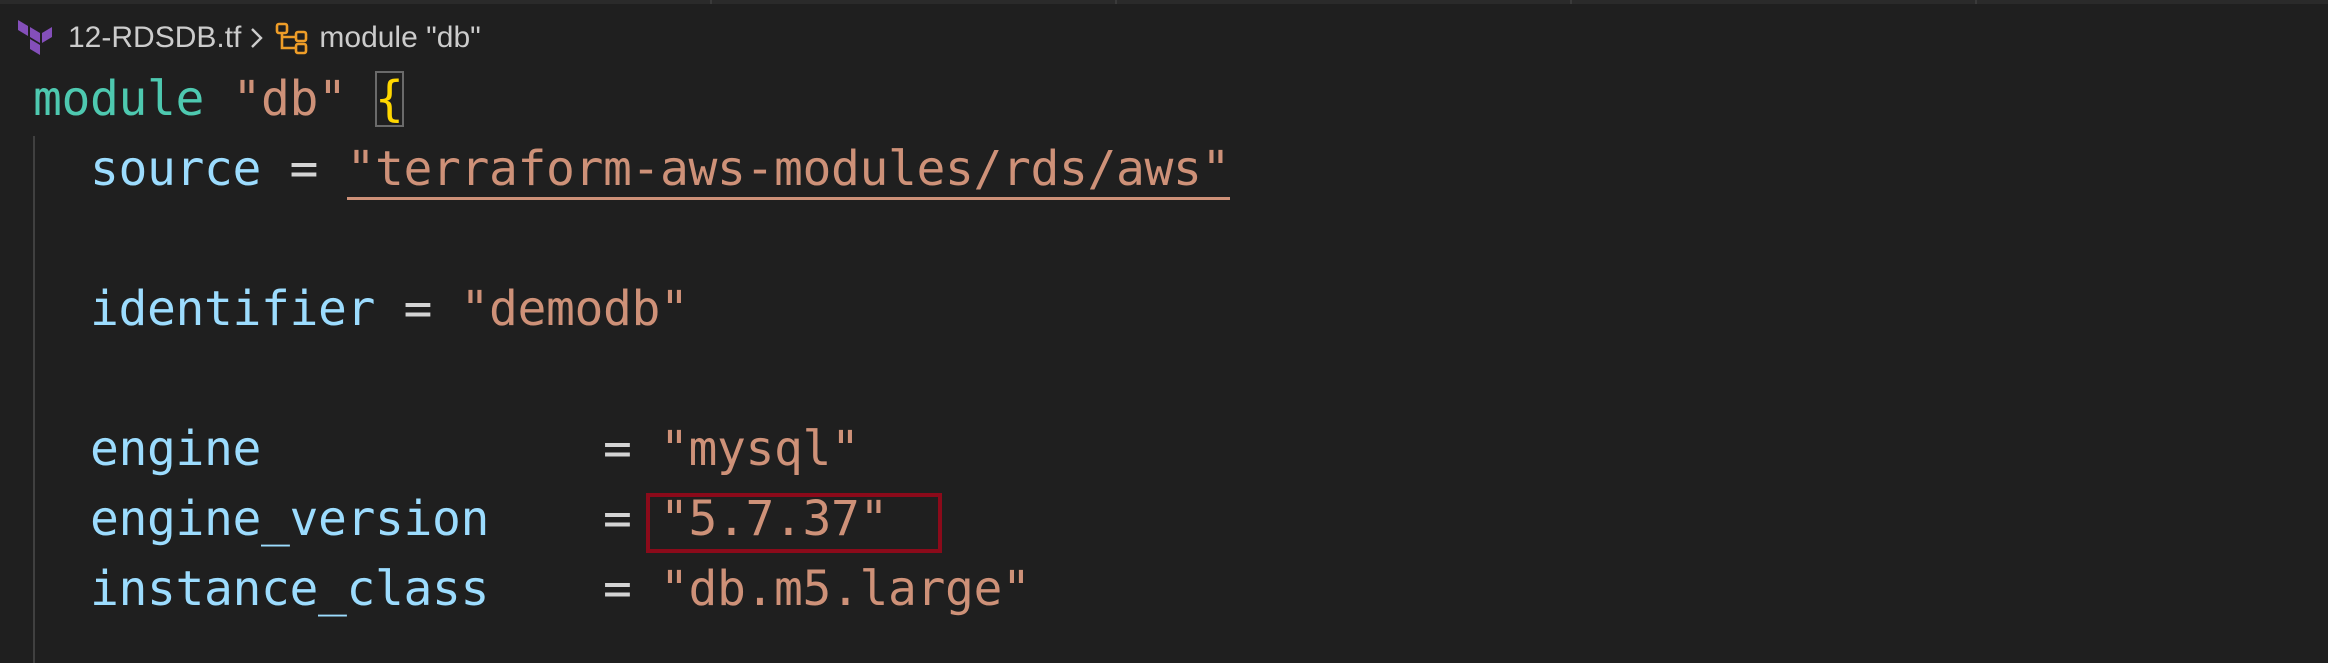 The height and width of the screenshot is (663, 2328). What do you see at coordinates (289, 589) in the screenshot?
I see `instance-class-key: instance_class` at bounding box center [289, 589].